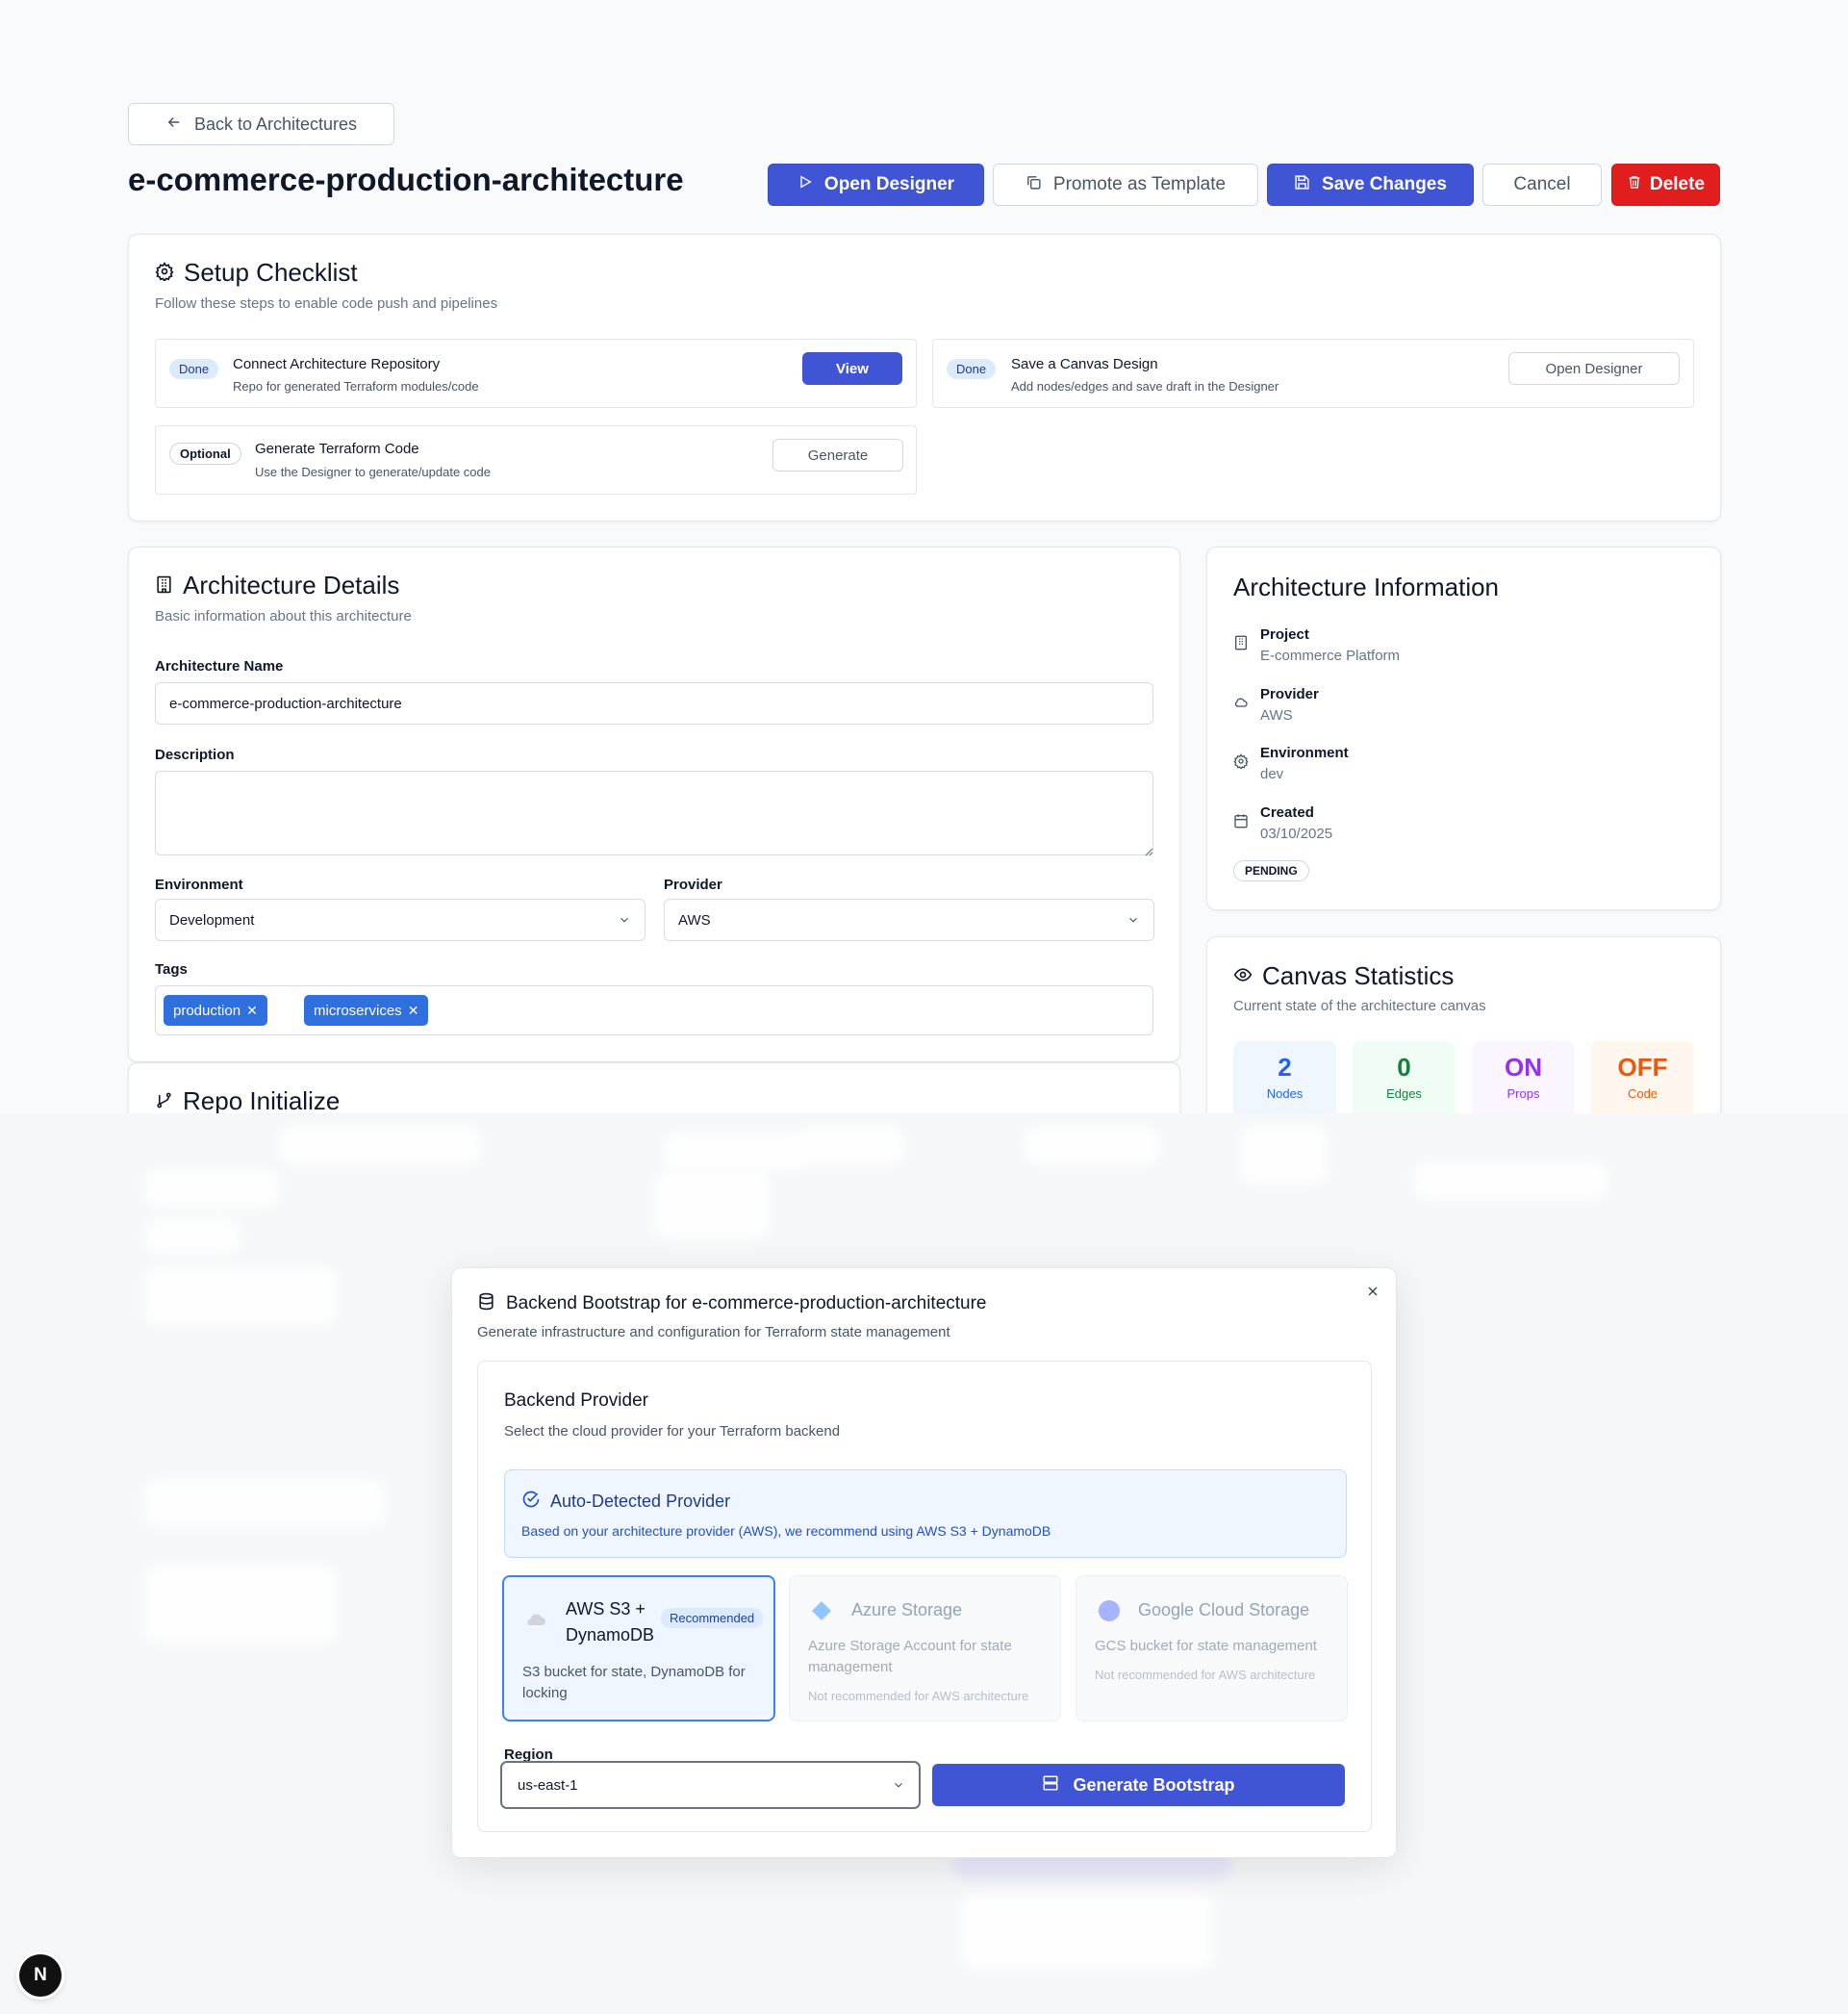 This screenshot has width=1848, height=2014. I want to click on close-icon, so click(1372, 1294).